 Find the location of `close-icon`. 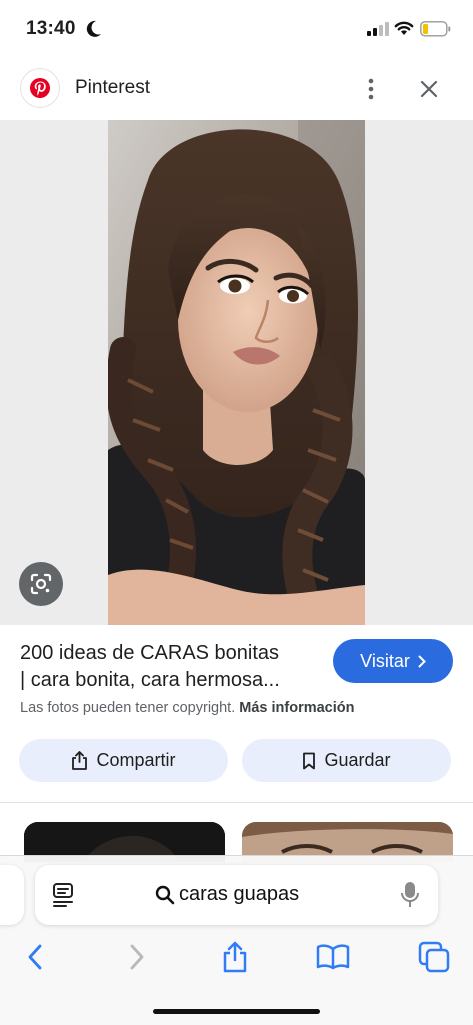

close-icon is located at coordinates (429, 89).